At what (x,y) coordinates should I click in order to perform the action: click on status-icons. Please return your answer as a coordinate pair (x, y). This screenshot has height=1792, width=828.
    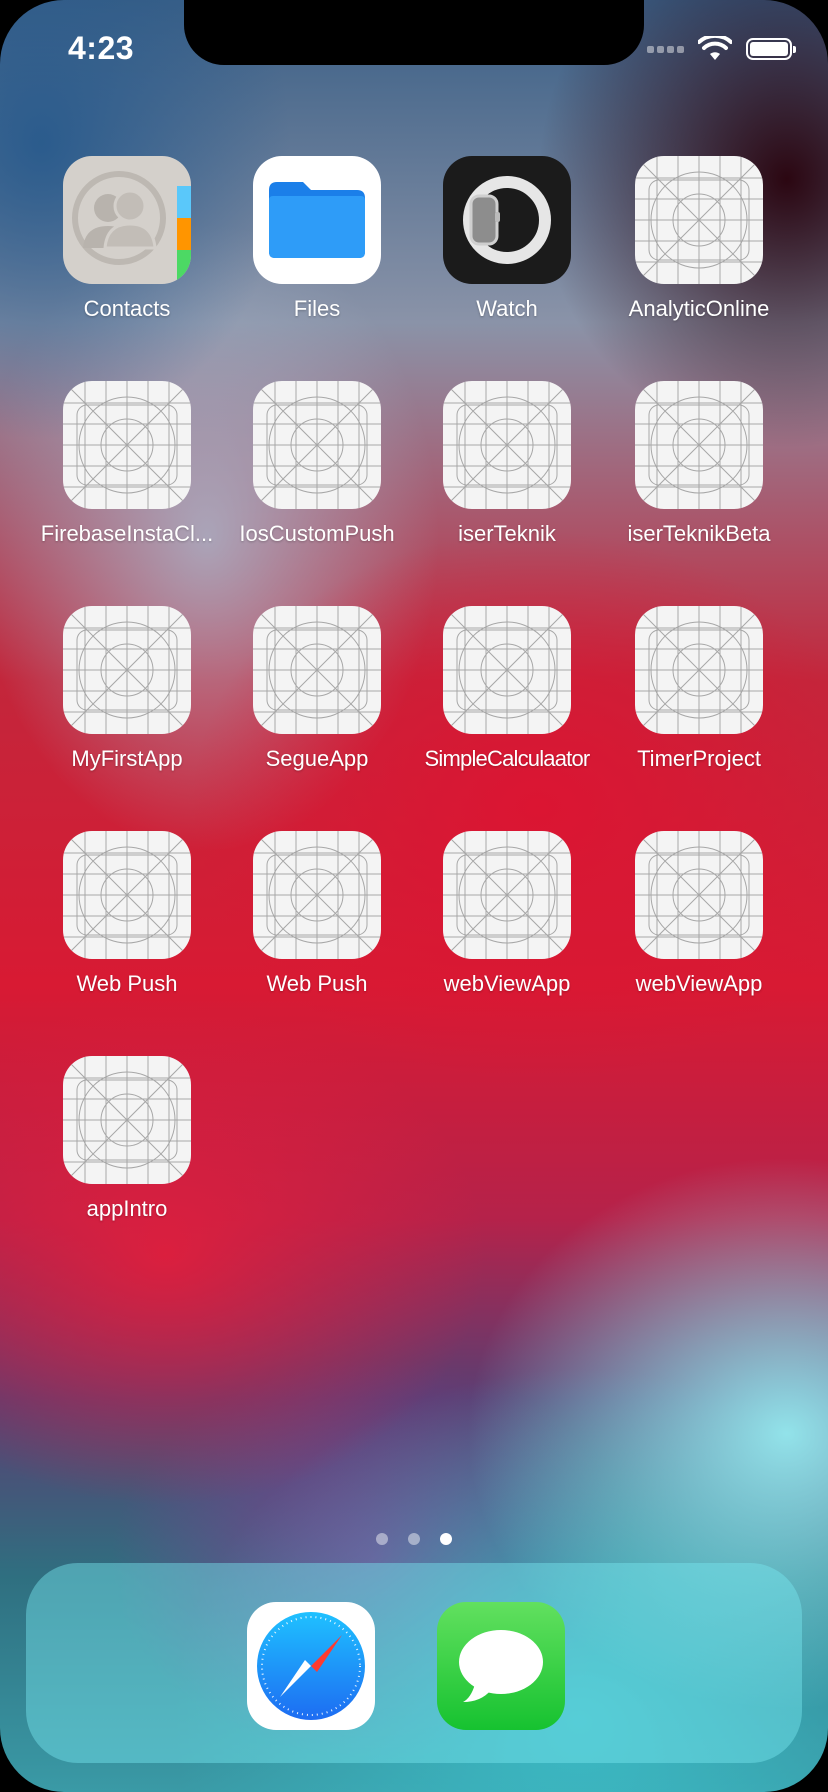
    Looking at the image, I should click on (721, 49).